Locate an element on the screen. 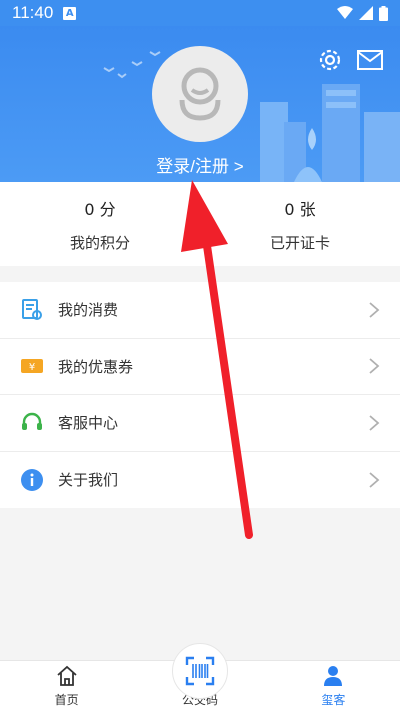  login-register-link: 登录/注册 > is located at coordinates (200, 164).